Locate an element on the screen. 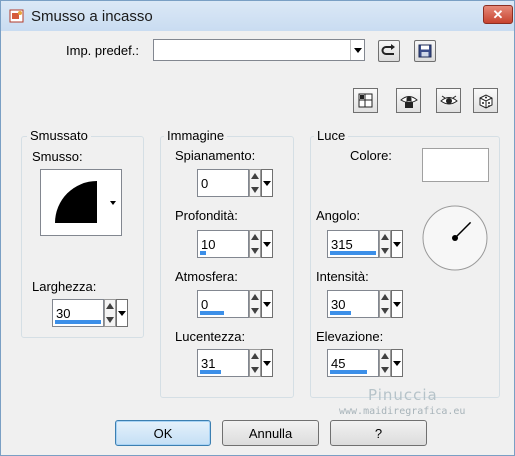 This screenshot has width=515, height=456. light-intensity-field: 30 is located at coordinates (353, 304).